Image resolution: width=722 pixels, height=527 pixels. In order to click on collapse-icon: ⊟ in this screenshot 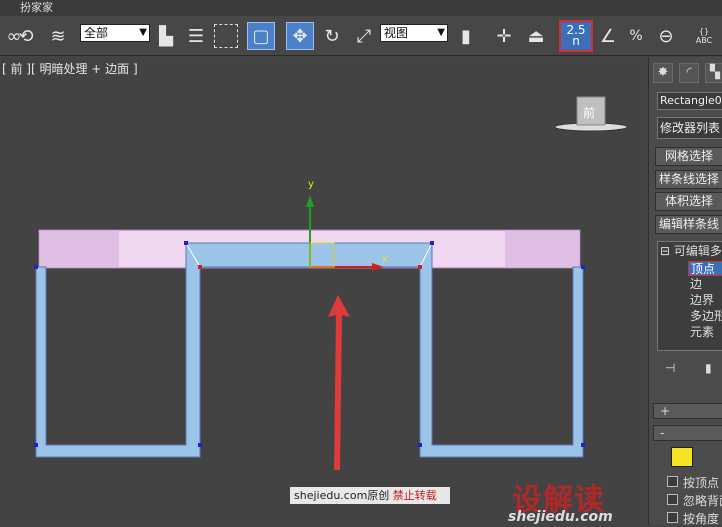, I will do `click(665, 251)`.